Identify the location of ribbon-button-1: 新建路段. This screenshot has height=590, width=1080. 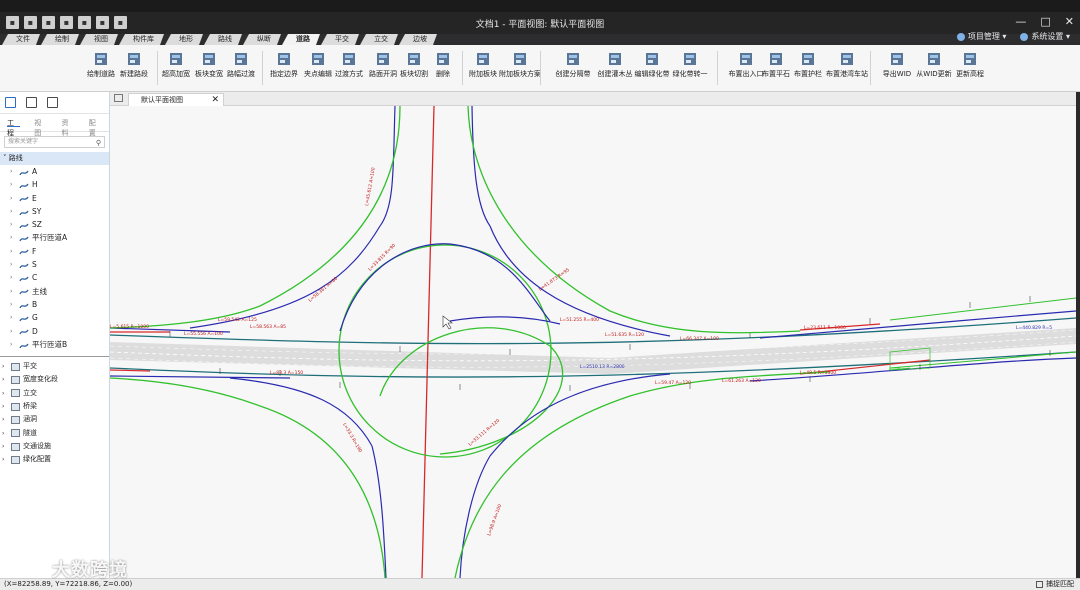
(134, 65).